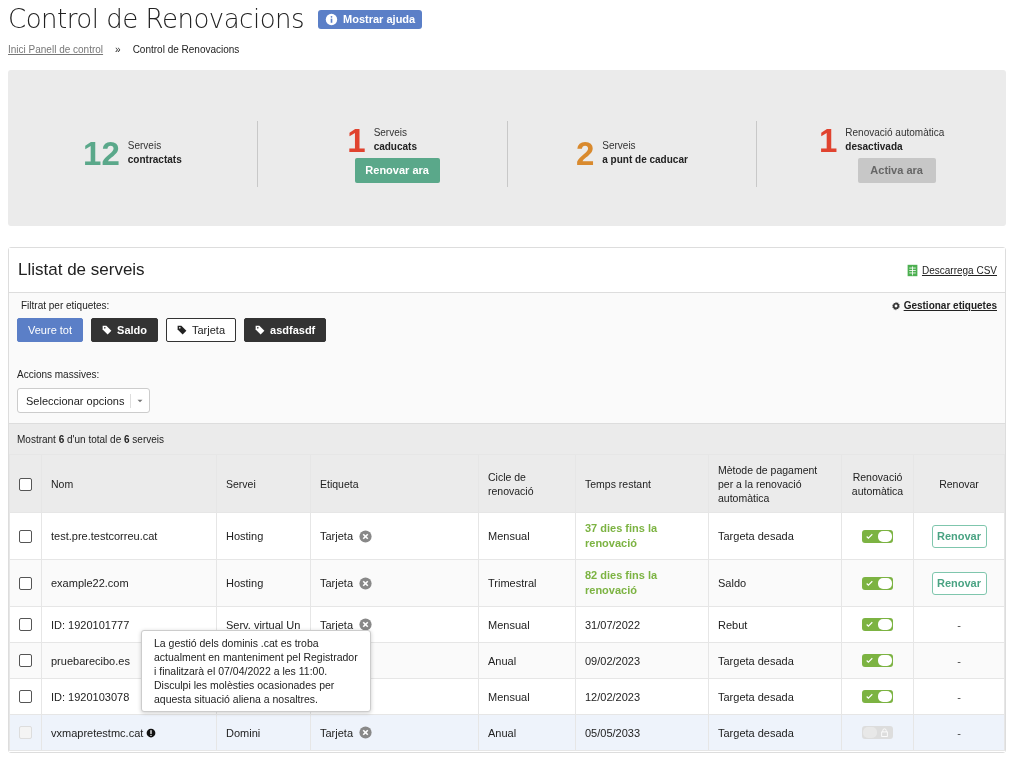  I want to click on time-remaining: 12/02/2023, so click(613, 696).